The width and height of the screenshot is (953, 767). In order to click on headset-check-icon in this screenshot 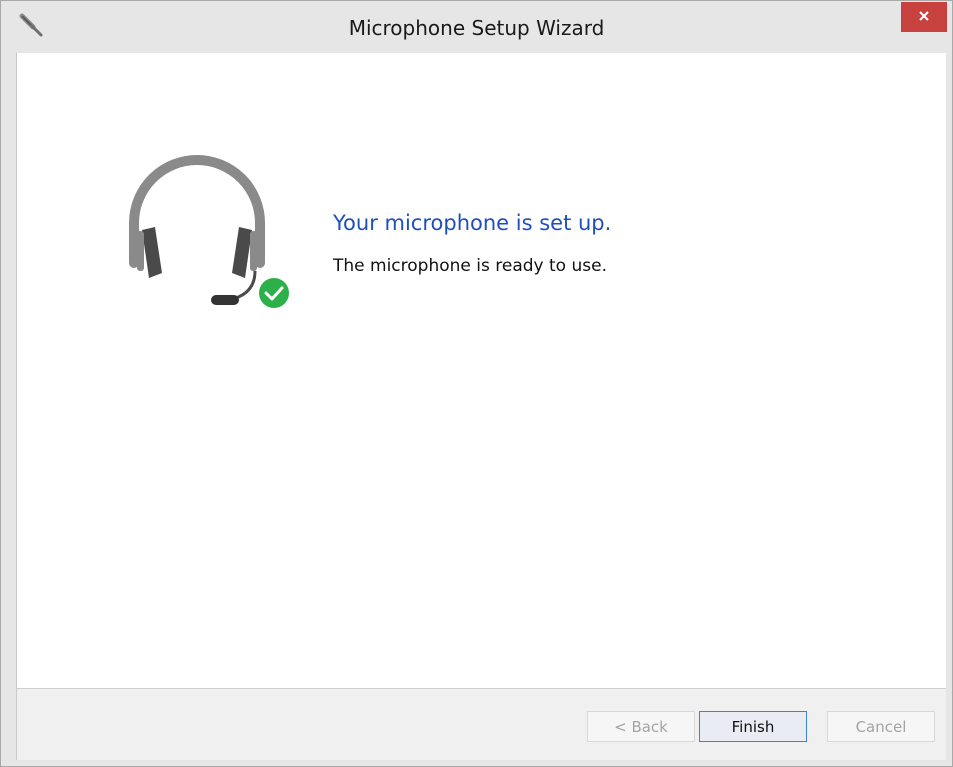, I will do `click(206, 233)`.